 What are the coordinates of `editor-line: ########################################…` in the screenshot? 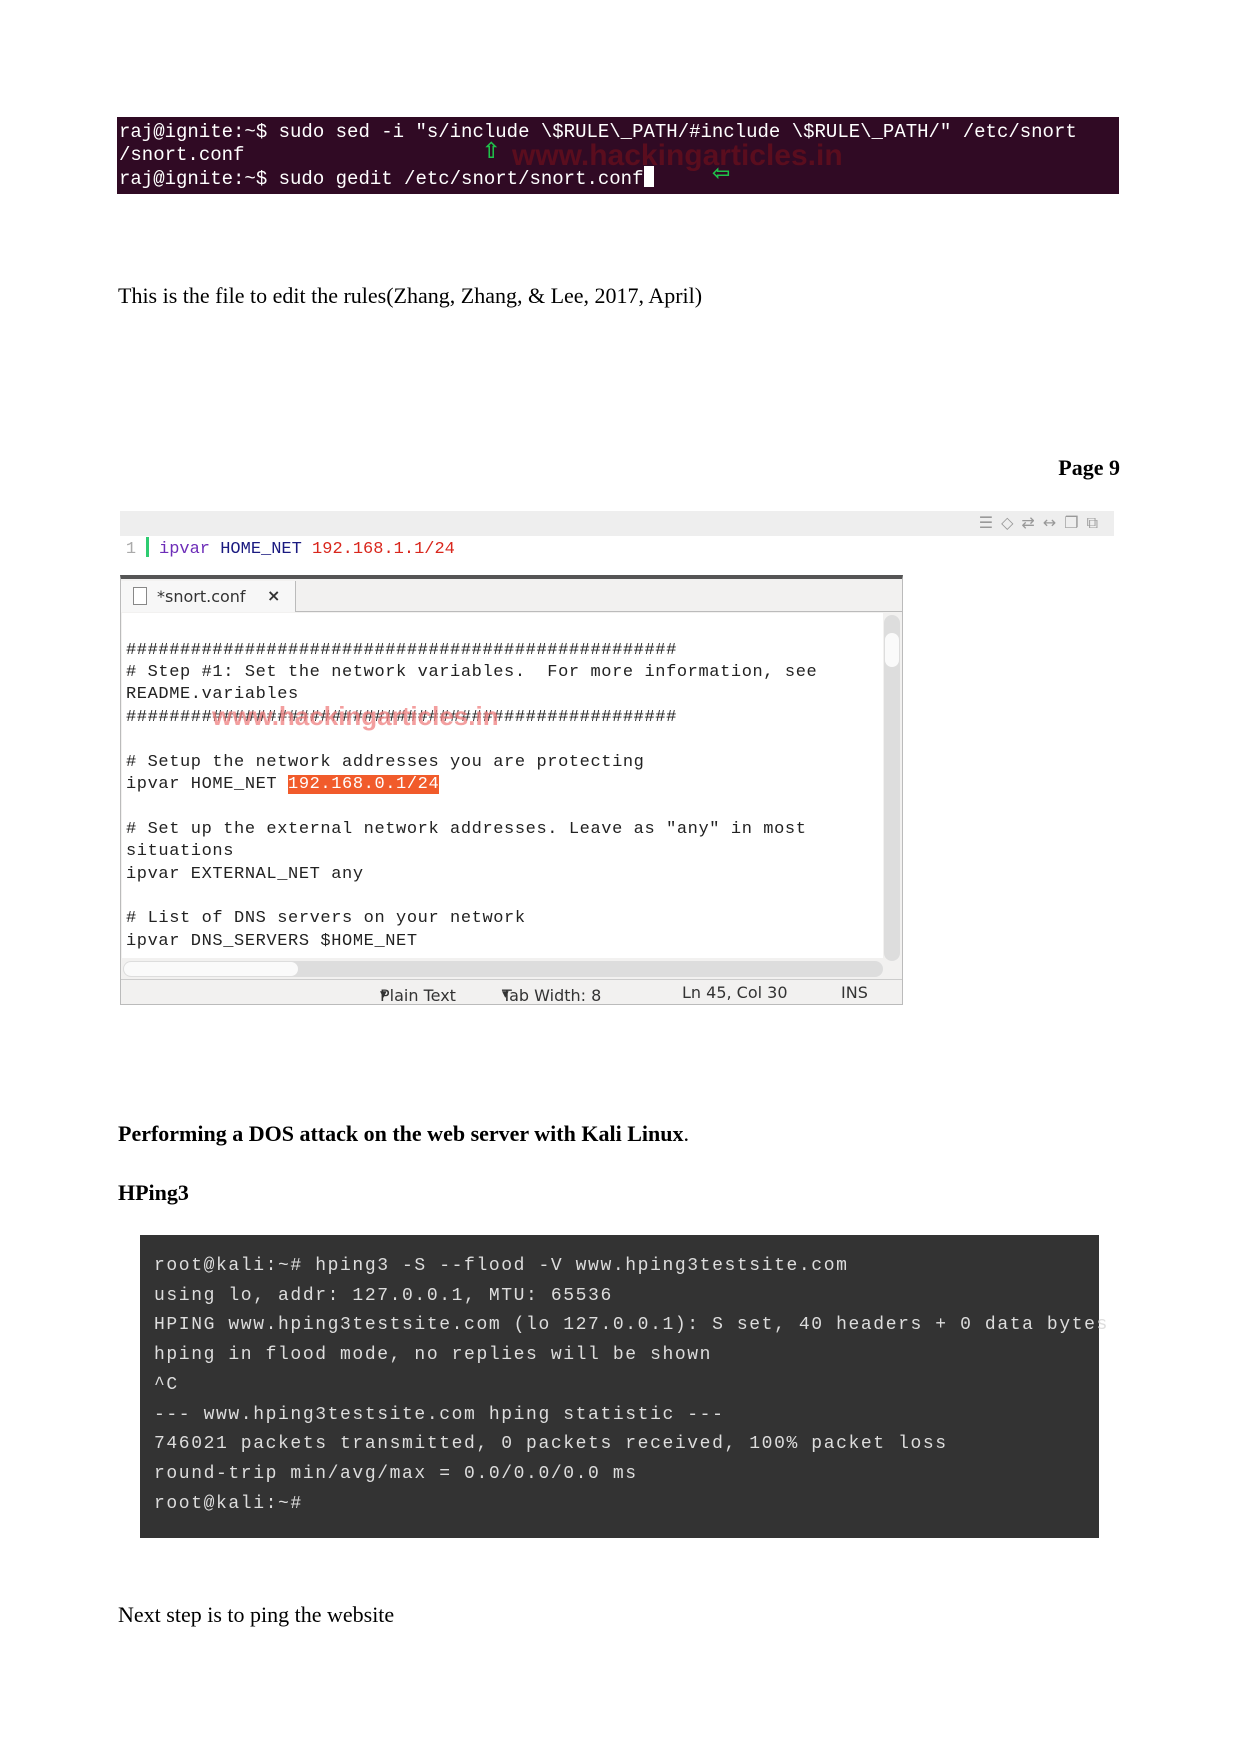 It's located at (401, 650).